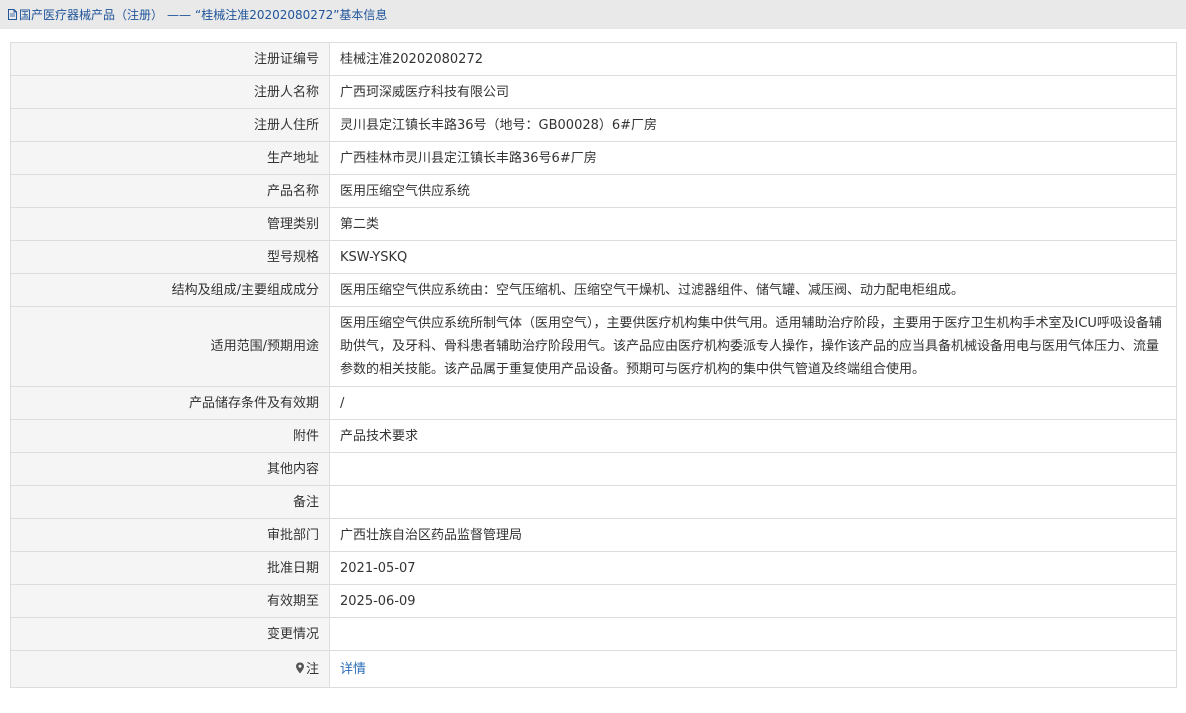 The height and width of the screenshot is (713, 1186). I want to click on field-label: 适用范围/预期用途, so click(170, 346).